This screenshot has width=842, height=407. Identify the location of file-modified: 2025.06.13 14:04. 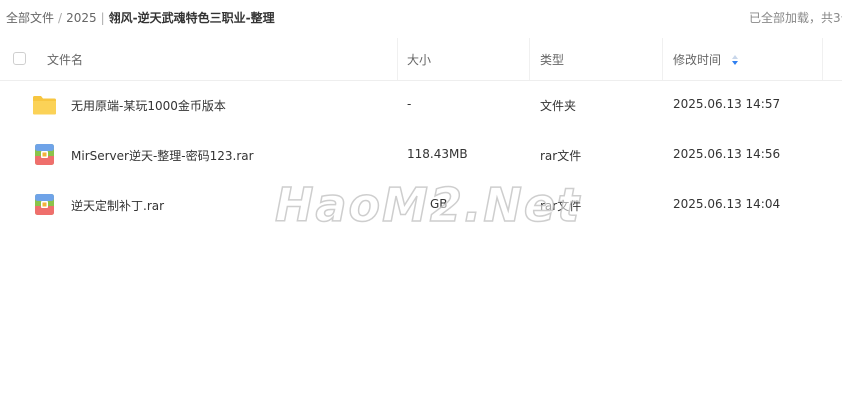
(727, 204).